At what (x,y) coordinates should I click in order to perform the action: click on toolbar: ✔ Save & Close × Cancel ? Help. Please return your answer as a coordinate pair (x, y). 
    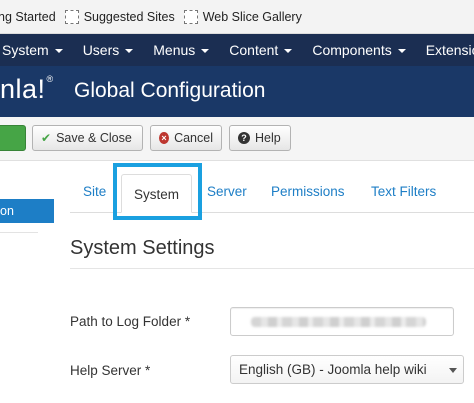
    Looking at the image, I should click on (237, 139).